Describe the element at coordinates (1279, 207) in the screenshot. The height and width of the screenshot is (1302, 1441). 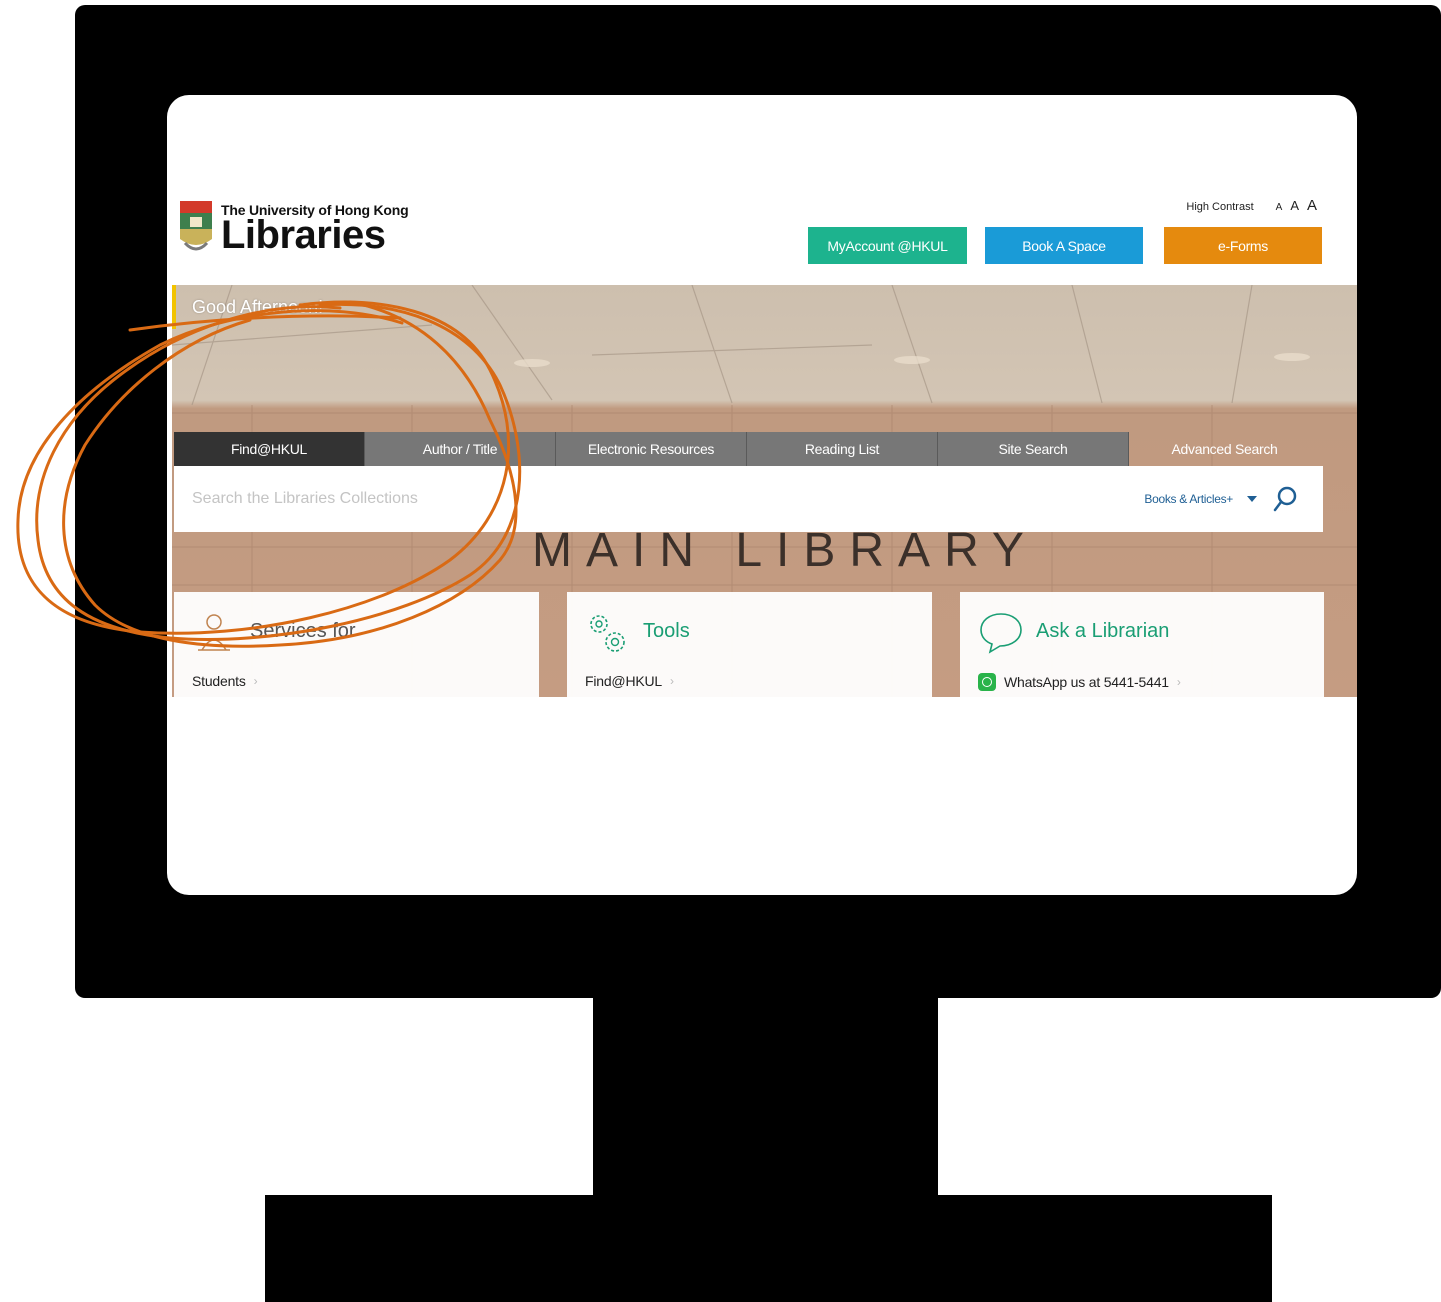
I see `font-size-small: A` at that location.